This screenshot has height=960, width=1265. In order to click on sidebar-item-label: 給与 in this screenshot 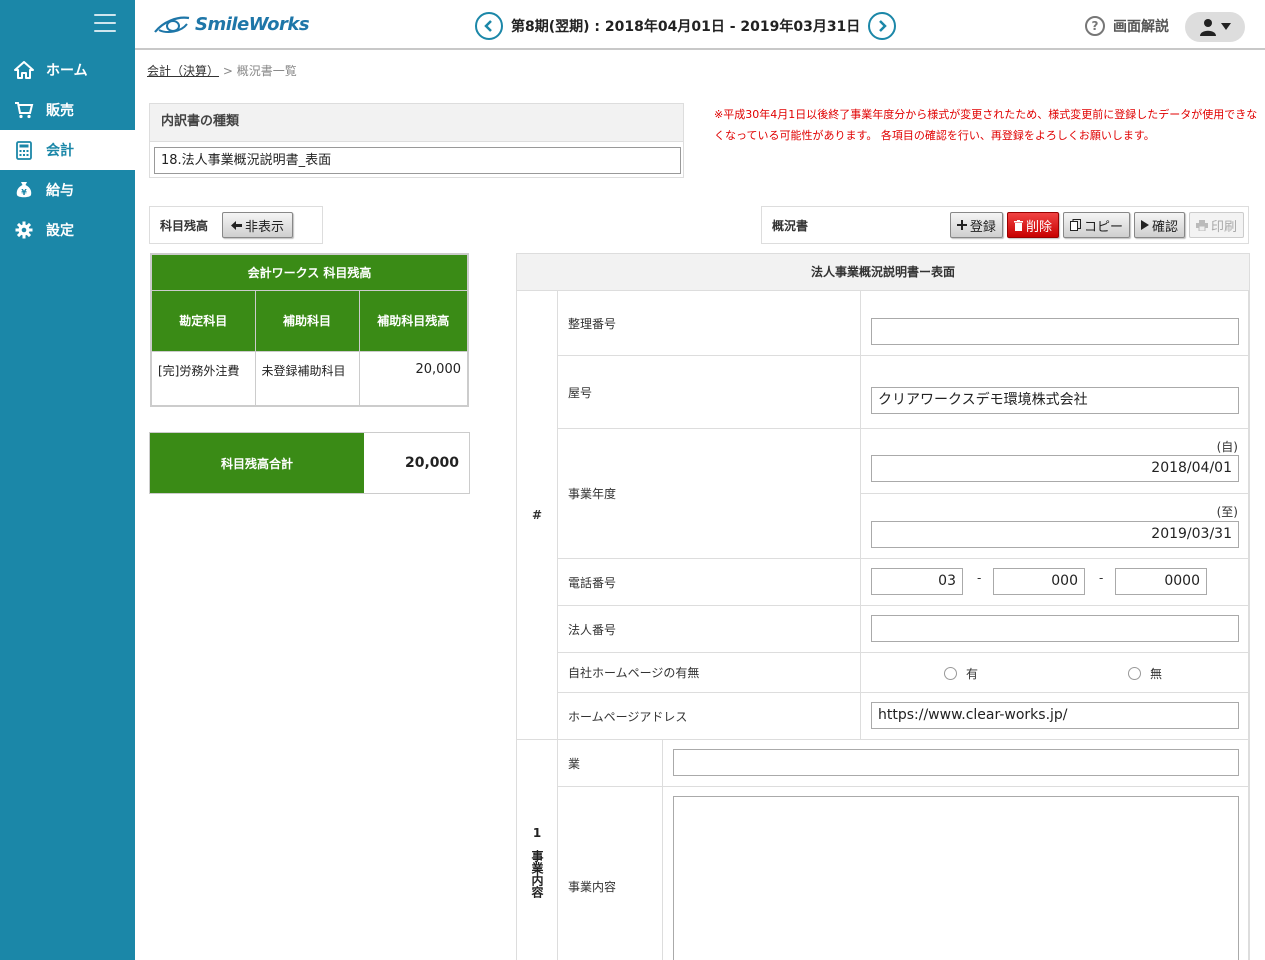, I will do `click(60, 191)`.